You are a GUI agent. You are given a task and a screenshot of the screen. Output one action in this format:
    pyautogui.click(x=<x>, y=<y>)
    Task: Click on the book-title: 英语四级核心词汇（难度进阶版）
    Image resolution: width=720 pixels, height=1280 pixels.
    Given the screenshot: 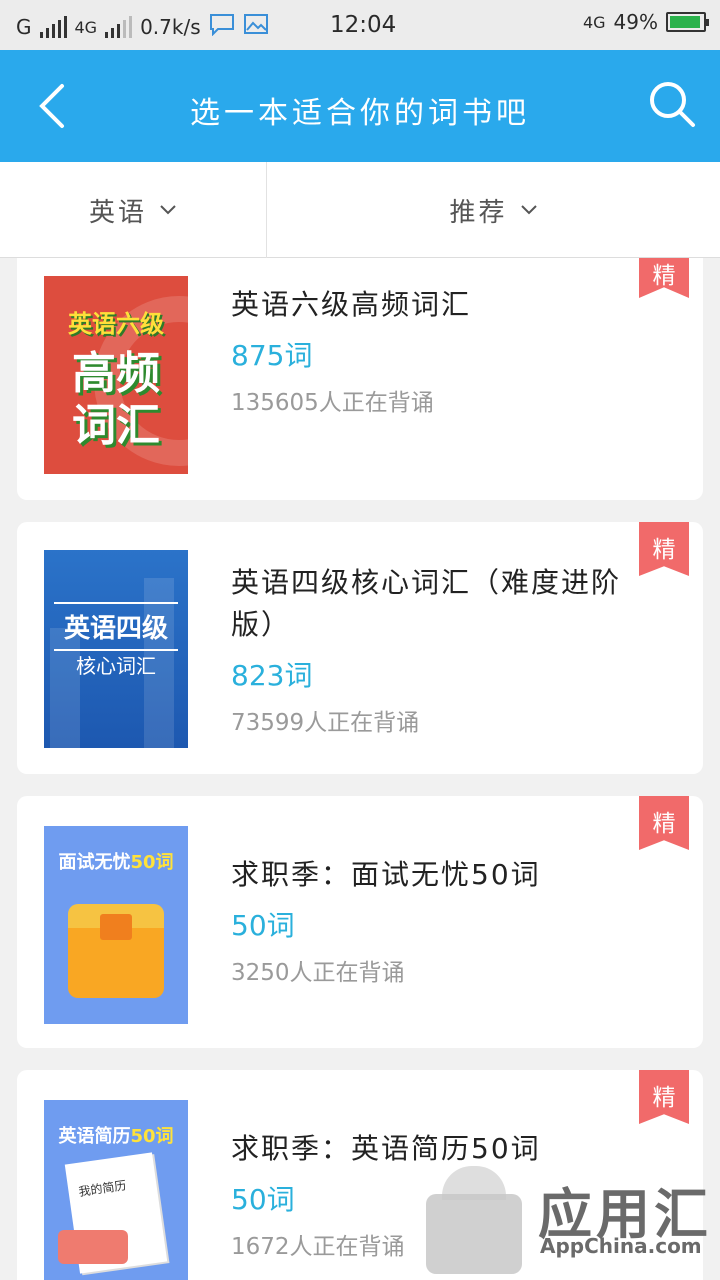 What is the action you would take?
    pyautogui.click(x=426, y=603)
    